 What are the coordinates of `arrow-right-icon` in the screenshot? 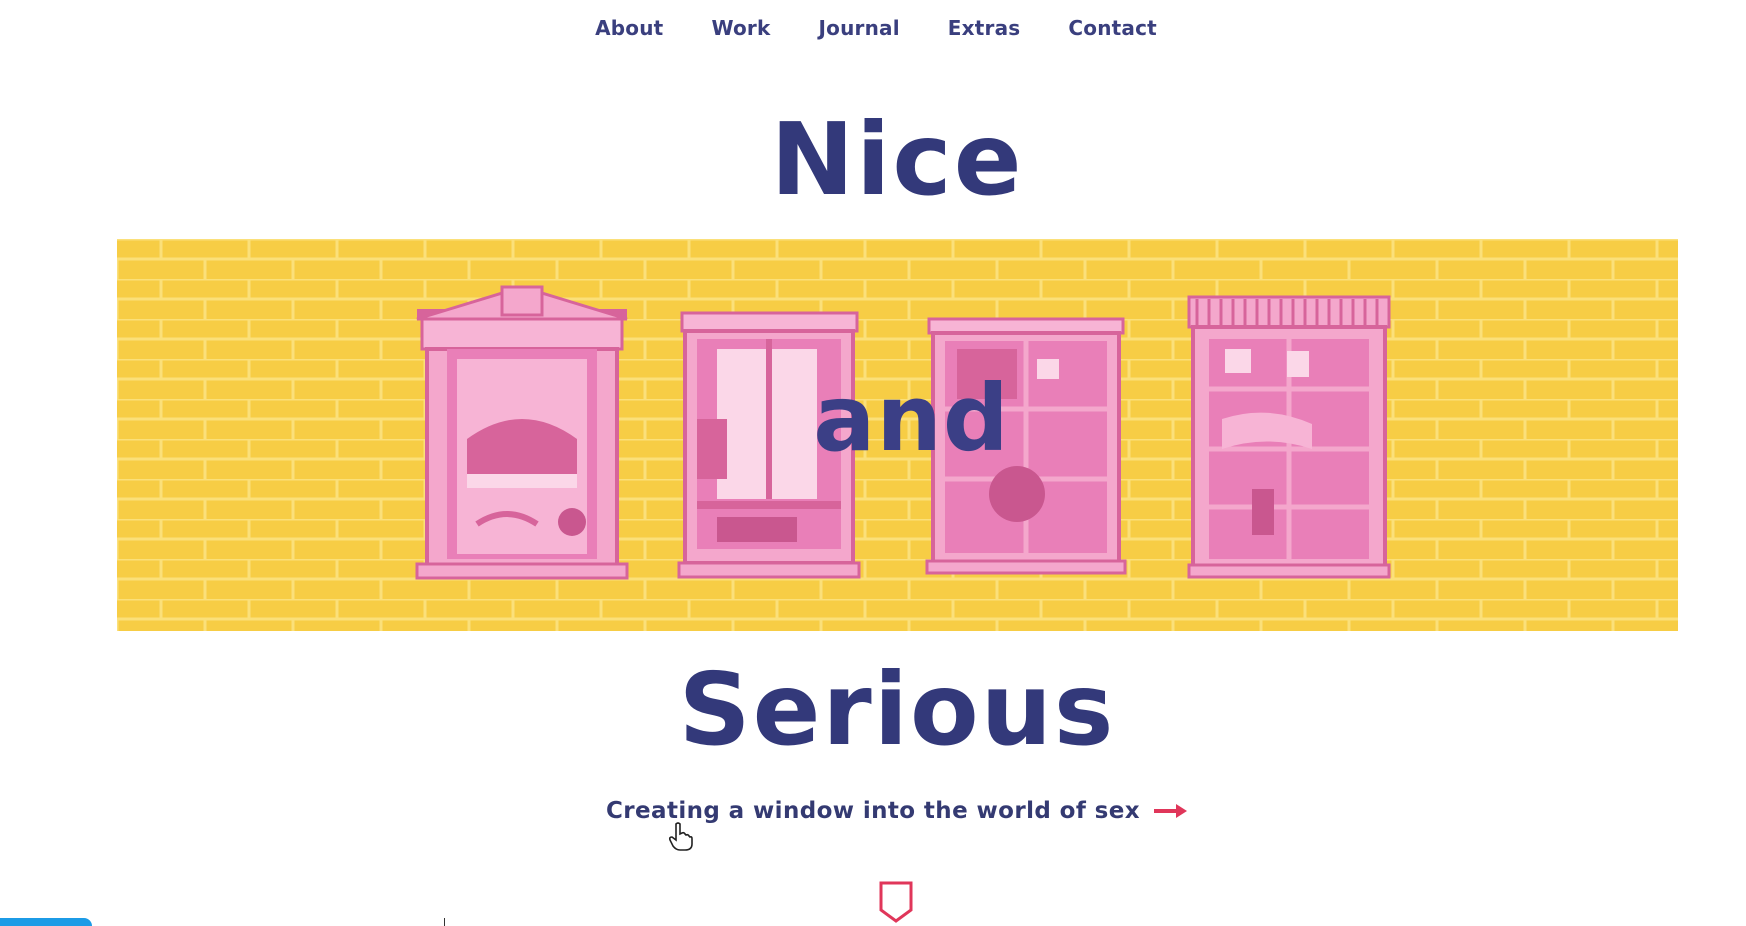 It's located at (1170, 811).